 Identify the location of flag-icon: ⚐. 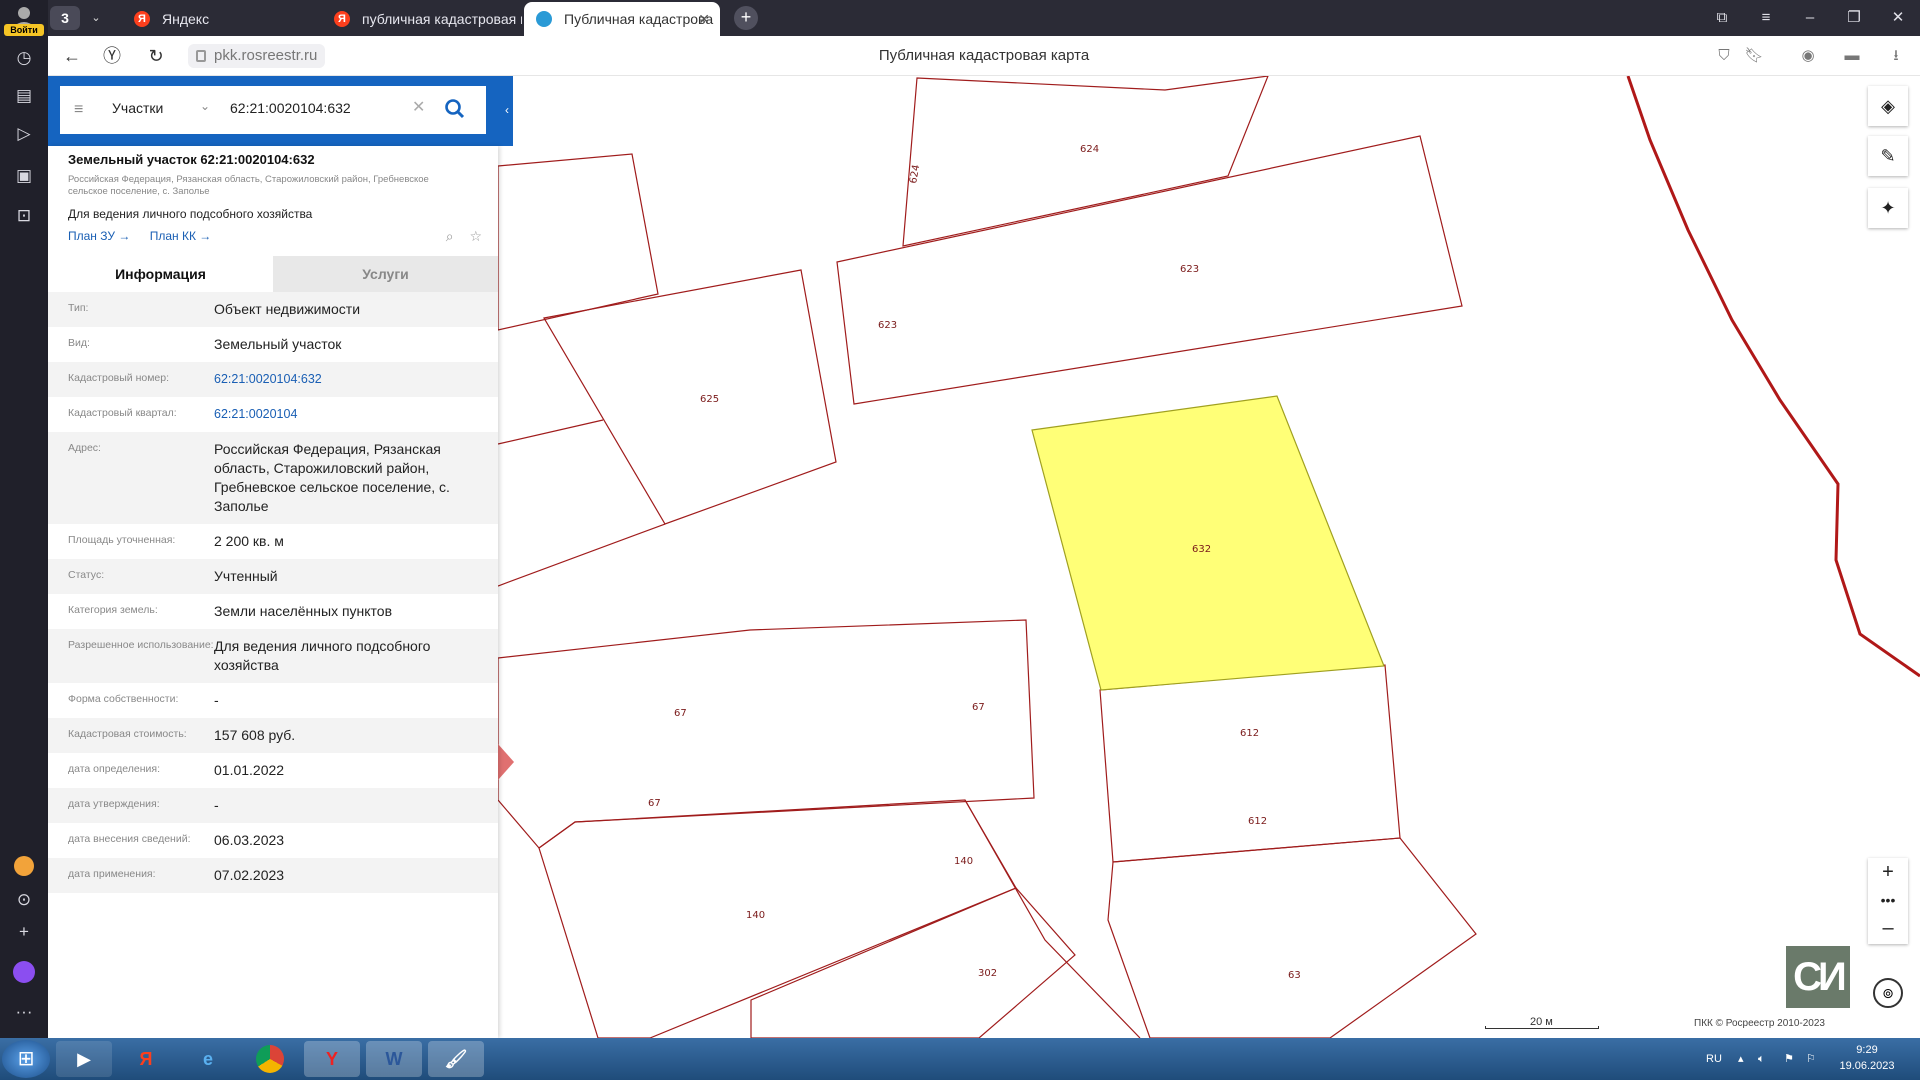
(1811, 1059).